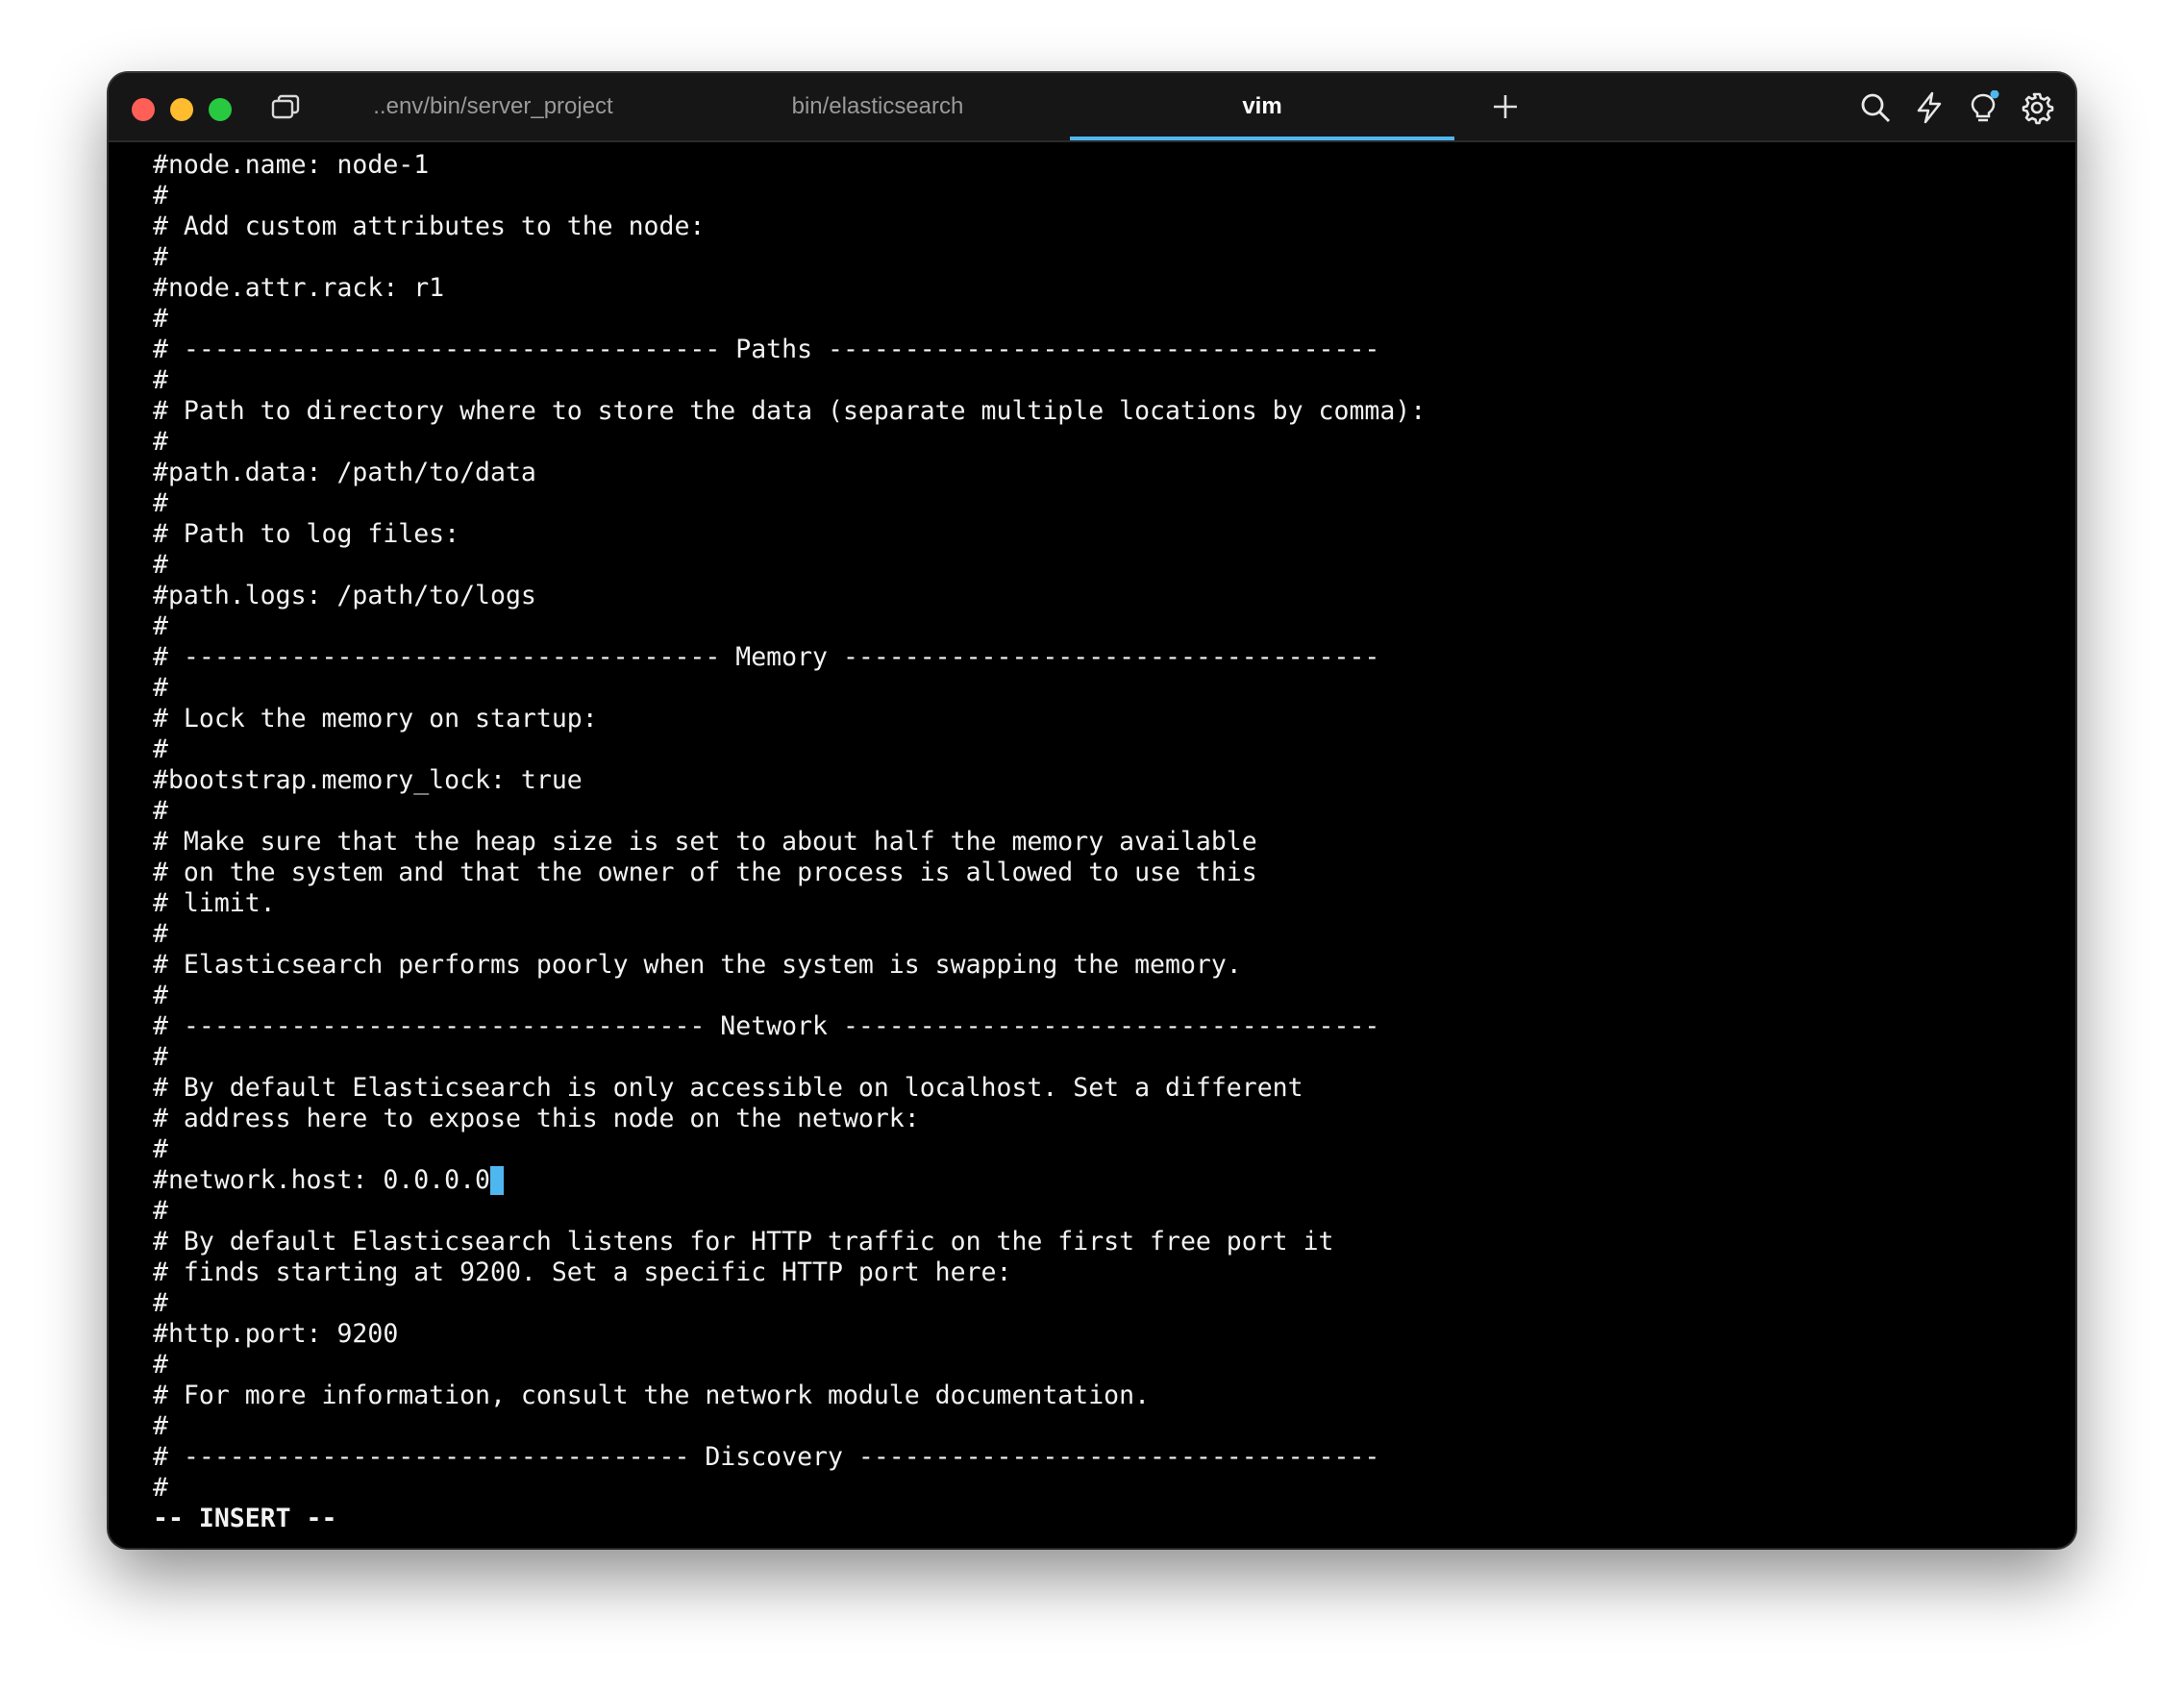 Image resolution: width=2184 pixels, height=1692 pixels. What do you see at coordinates (1506, 106) in the screenshot?
I see `new-tab-plus-icon` at bounding box center [1506, 106].